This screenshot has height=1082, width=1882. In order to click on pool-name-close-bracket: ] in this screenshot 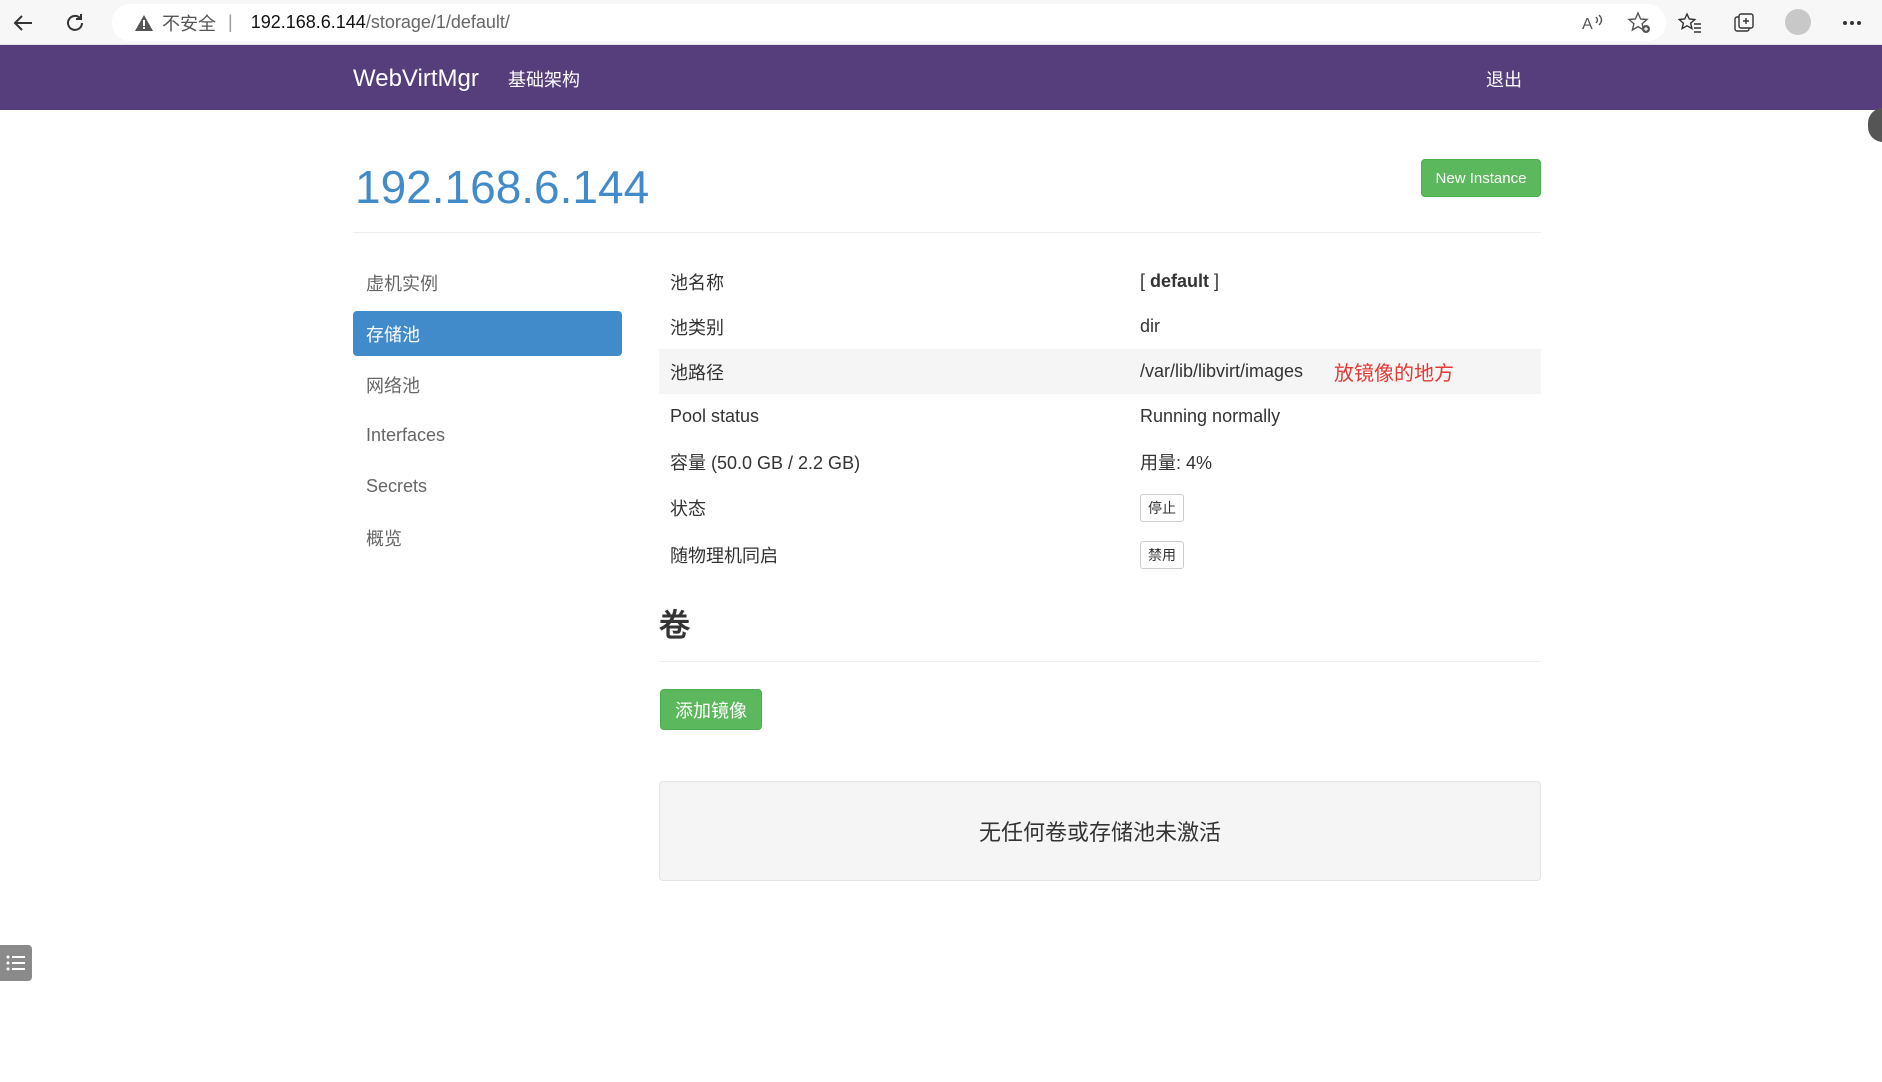, I will do `click(1214, 281)`.